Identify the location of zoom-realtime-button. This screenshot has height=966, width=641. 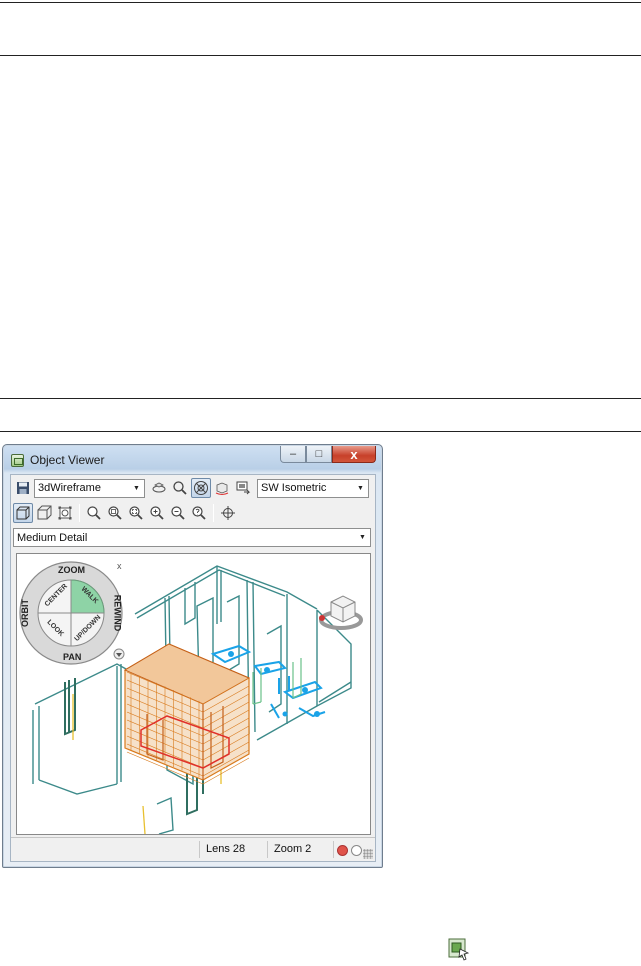
(94, 513).